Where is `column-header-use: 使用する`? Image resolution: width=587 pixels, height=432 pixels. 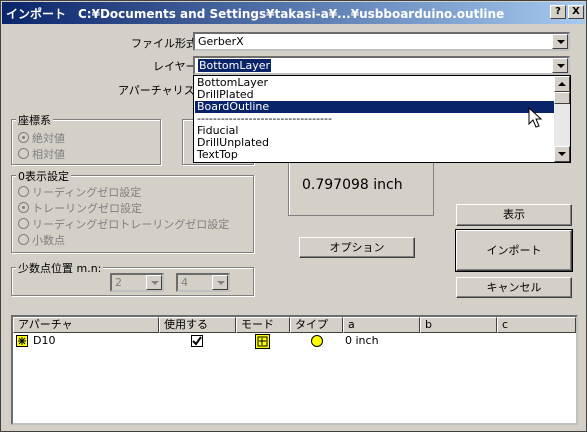
column-header-use: 使用する is located at coordinates (197, 325).